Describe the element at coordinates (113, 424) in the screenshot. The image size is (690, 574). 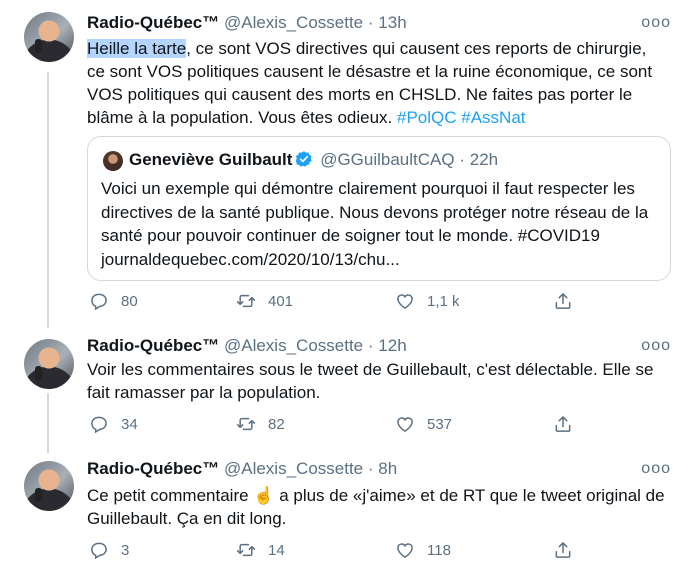
I see `reply-button: 34` at that location.